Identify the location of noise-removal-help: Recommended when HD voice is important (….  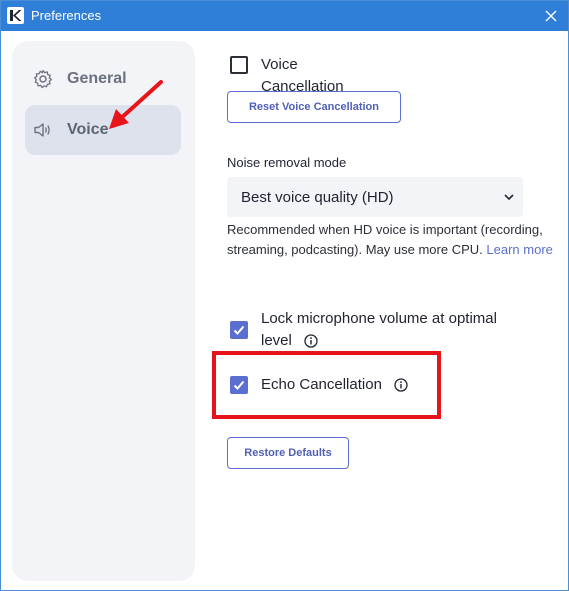
(390, 239).